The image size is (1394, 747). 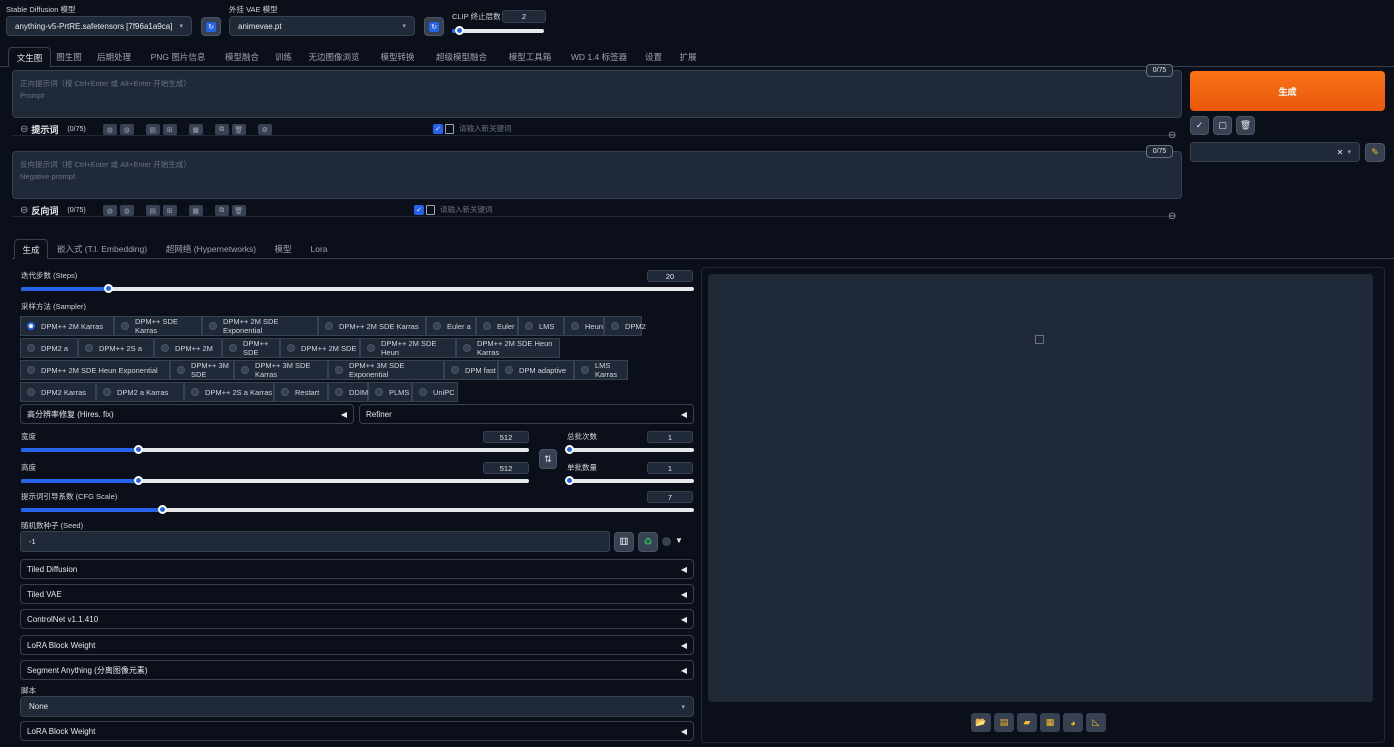 What do you see at coordinates (238, 129) in the screenshot?
I see `trash-icon: 🗑` at bounding box center [238, 129].